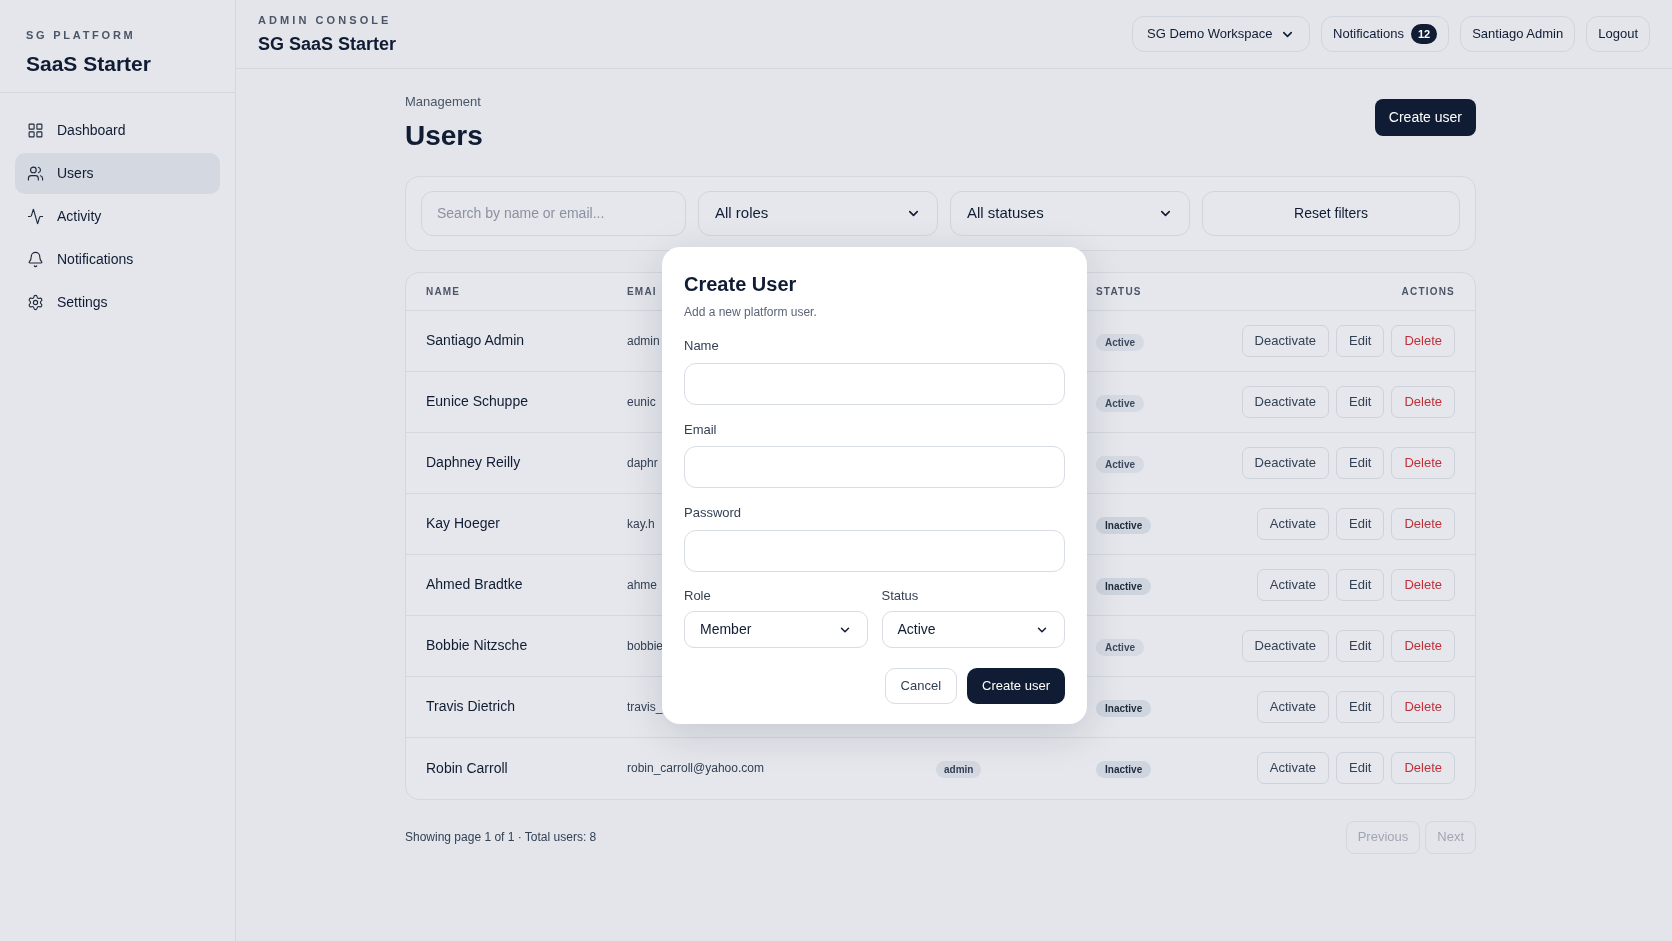  Describe the element at coordinates (476, 340) in the screenshot. I see `user-name: Santiago Admin` at that location.